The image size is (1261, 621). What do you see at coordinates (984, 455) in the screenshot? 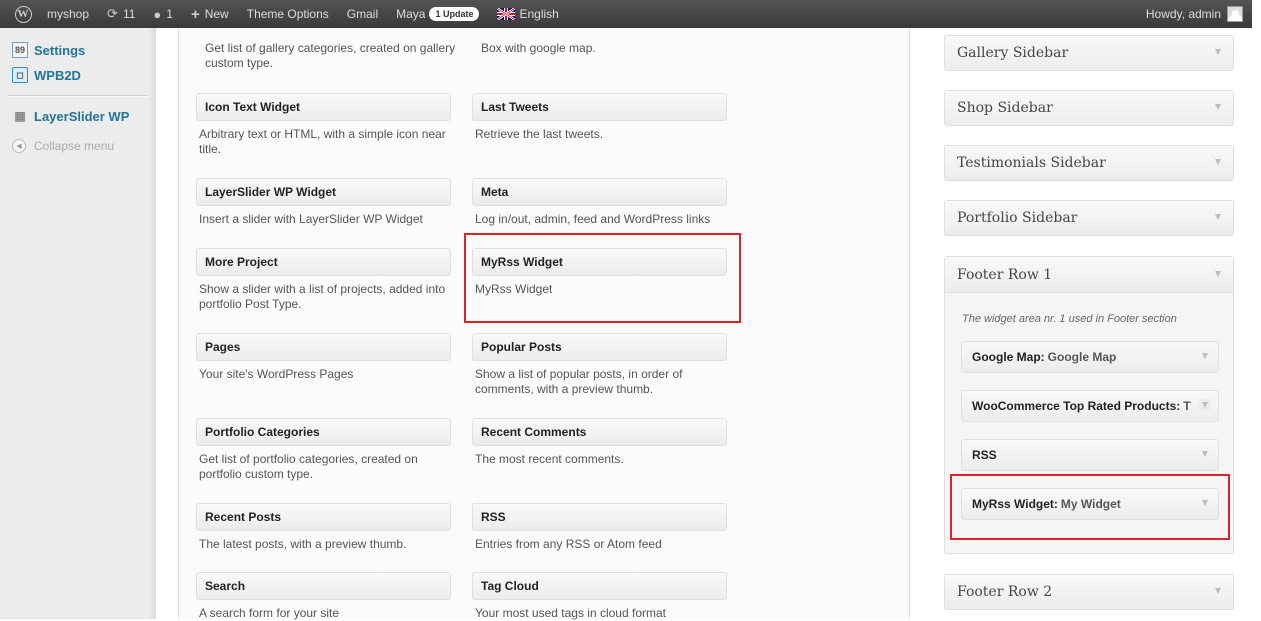
I see `widget-name: RSS` at bounding box center [984, 455].